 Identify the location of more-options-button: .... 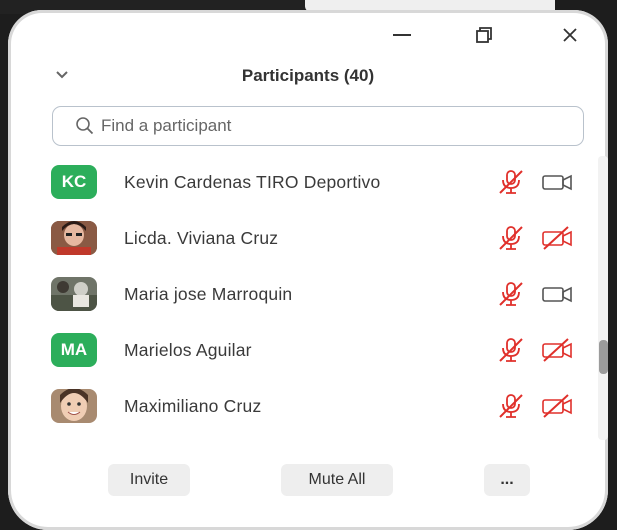
(507, 480).